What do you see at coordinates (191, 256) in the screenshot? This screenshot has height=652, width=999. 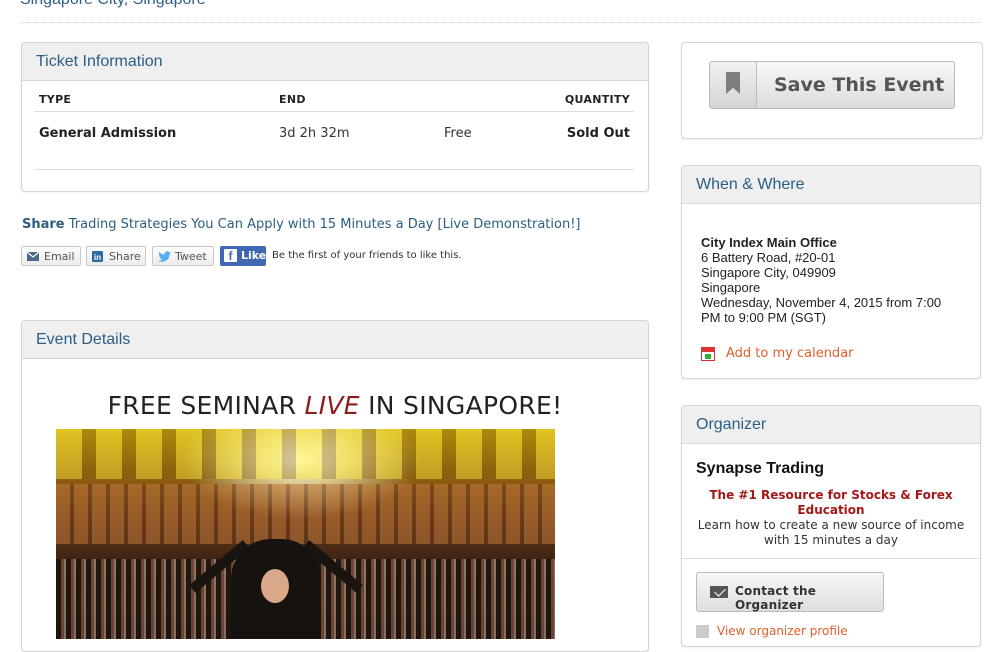 I see `tweet-button-label: Tweet` at bounding box center [191, 256].